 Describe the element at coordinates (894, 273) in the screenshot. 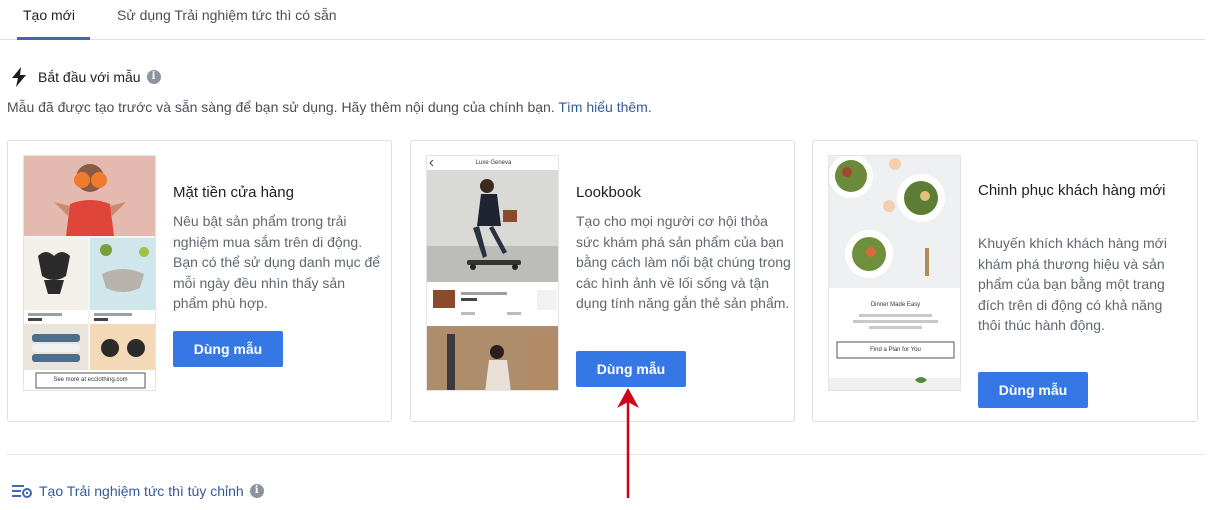

I see `customer-acquisition-thumbnail: Dinner Made Easy Find a Plan for You` at that location.